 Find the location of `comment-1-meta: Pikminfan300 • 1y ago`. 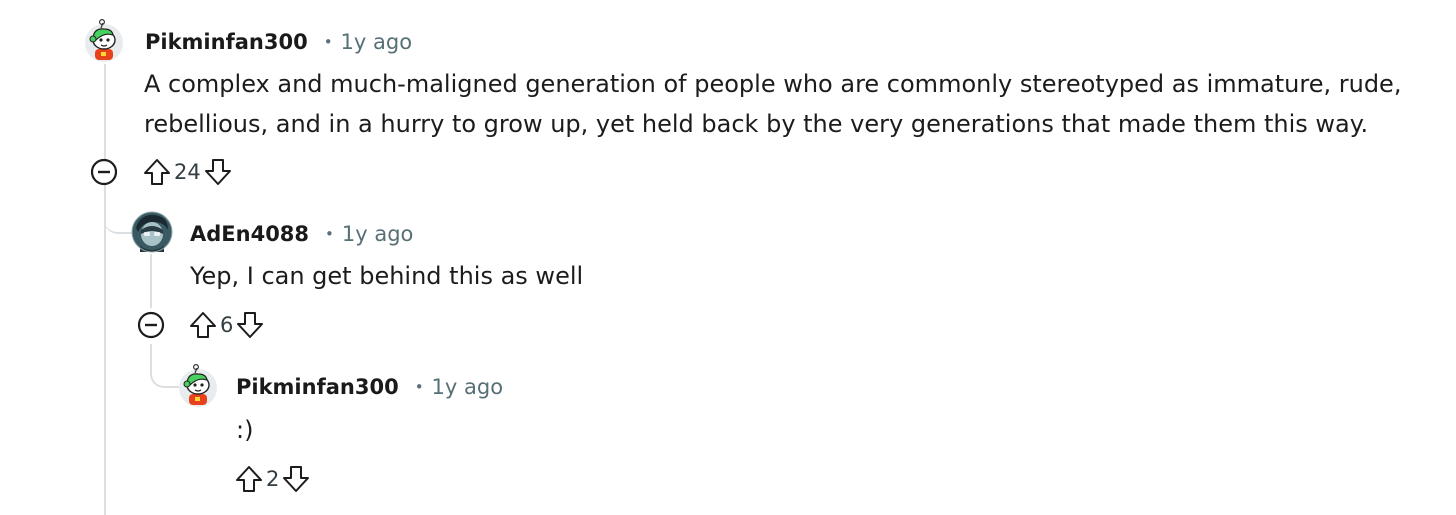

comment-1-meta: Pikminfan300 • 1y ago is located at coordinates (278, 42).